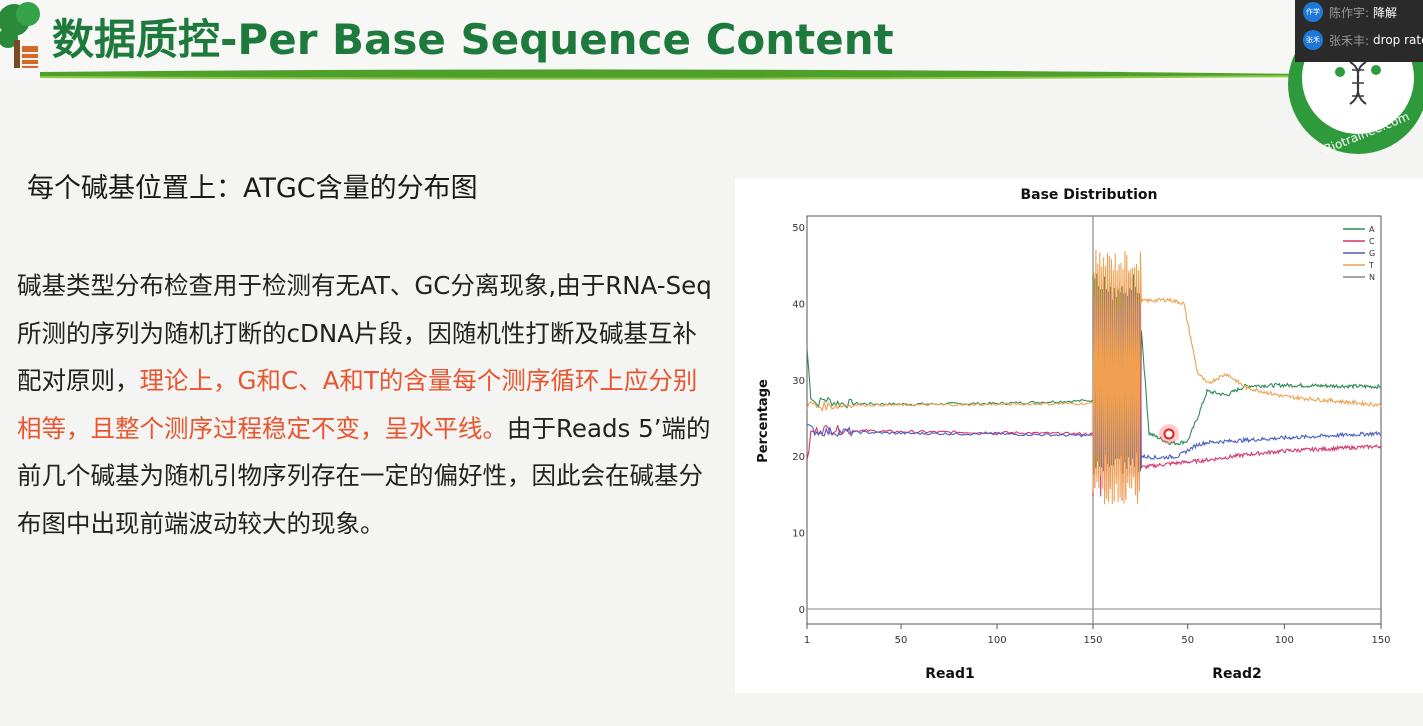 This screenshot has width=1423, height=726. Describe the element at coordinates (20, 35) in the screenshot. I see `tree-logo-icon` at that location.